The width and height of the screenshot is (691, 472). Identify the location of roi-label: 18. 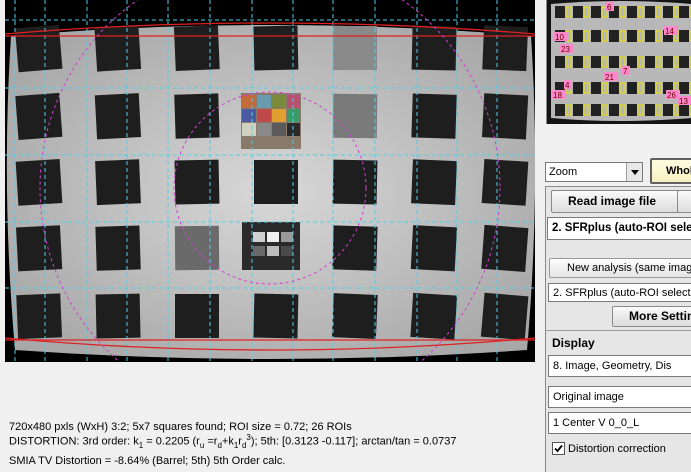
(557, 95).